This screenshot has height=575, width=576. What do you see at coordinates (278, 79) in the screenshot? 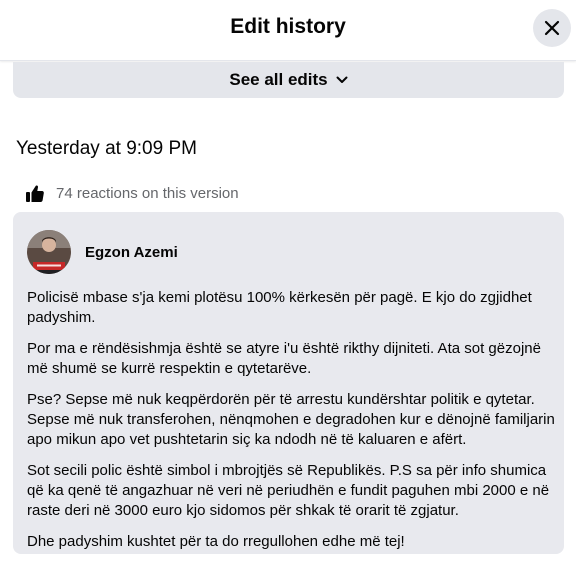
I see `see-all-edits-label: See all edits` at bounding box center [278, 79].